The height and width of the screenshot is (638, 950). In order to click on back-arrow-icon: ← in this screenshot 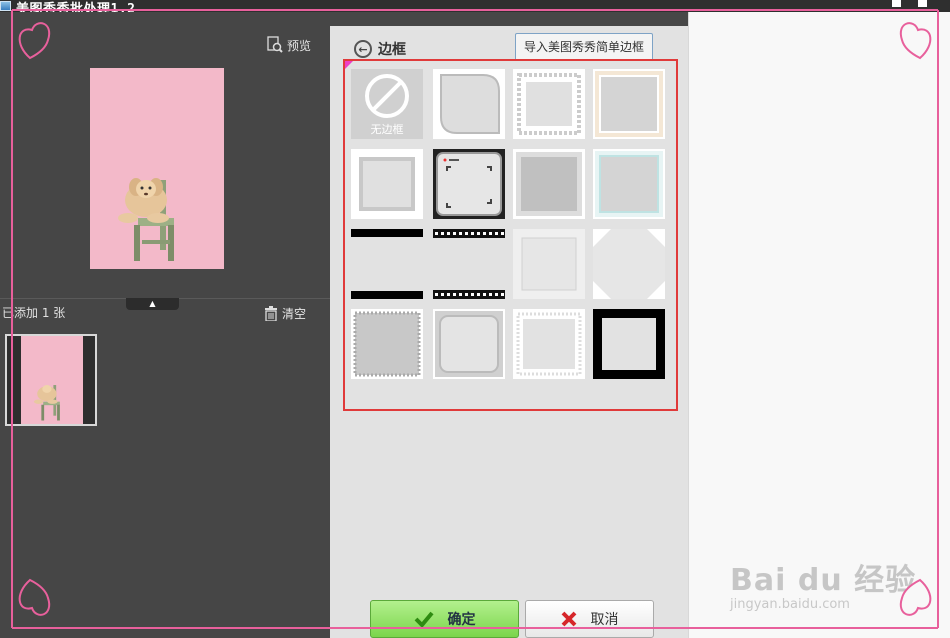, I will do `click(363, 49)`.